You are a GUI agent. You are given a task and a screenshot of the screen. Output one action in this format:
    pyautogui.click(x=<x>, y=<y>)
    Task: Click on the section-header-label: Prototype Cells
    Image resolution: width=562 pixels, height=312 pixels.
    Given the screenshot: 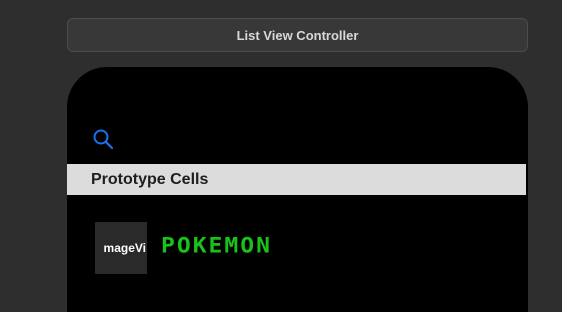 What is the action you would take?
    pyautogui.click(x=150, y=179)
    